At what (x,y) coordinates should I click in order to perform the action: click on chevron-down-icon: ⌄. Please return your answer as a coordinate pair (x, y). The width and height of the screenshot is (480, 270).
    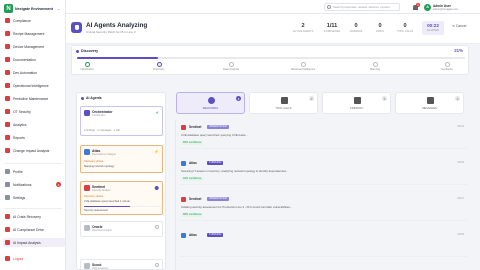
    Looking at the image, I should click on (59, 8).